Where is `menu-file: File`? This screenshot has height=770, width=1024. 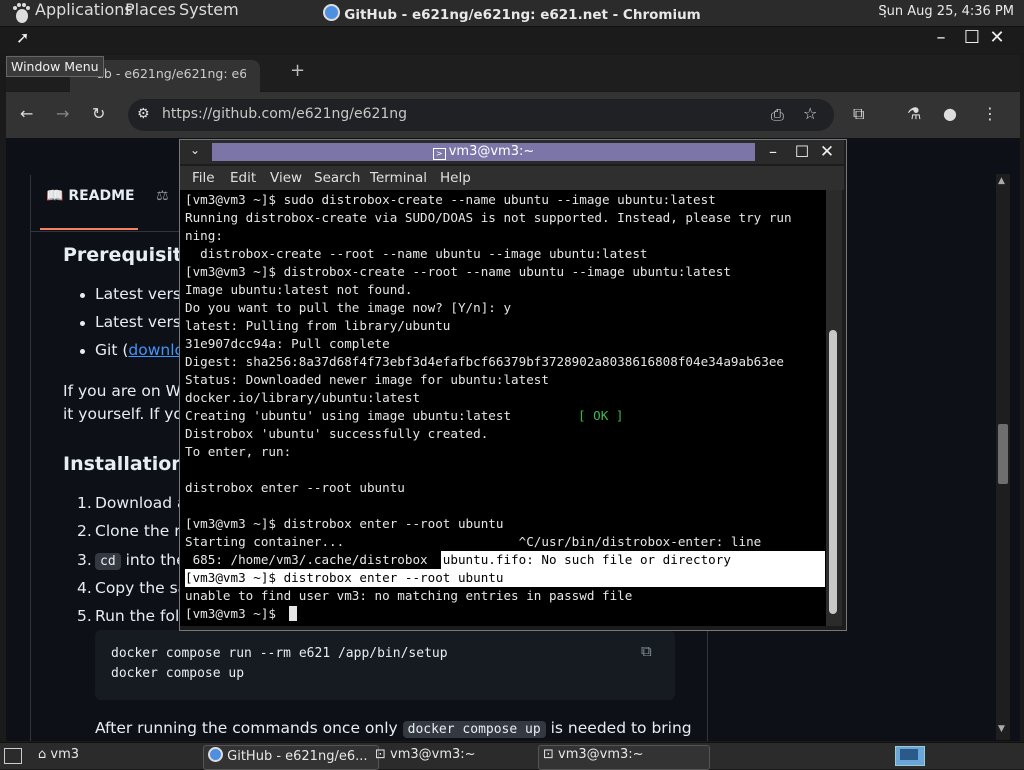
menu-file: File is located at coordinates (203, 178).